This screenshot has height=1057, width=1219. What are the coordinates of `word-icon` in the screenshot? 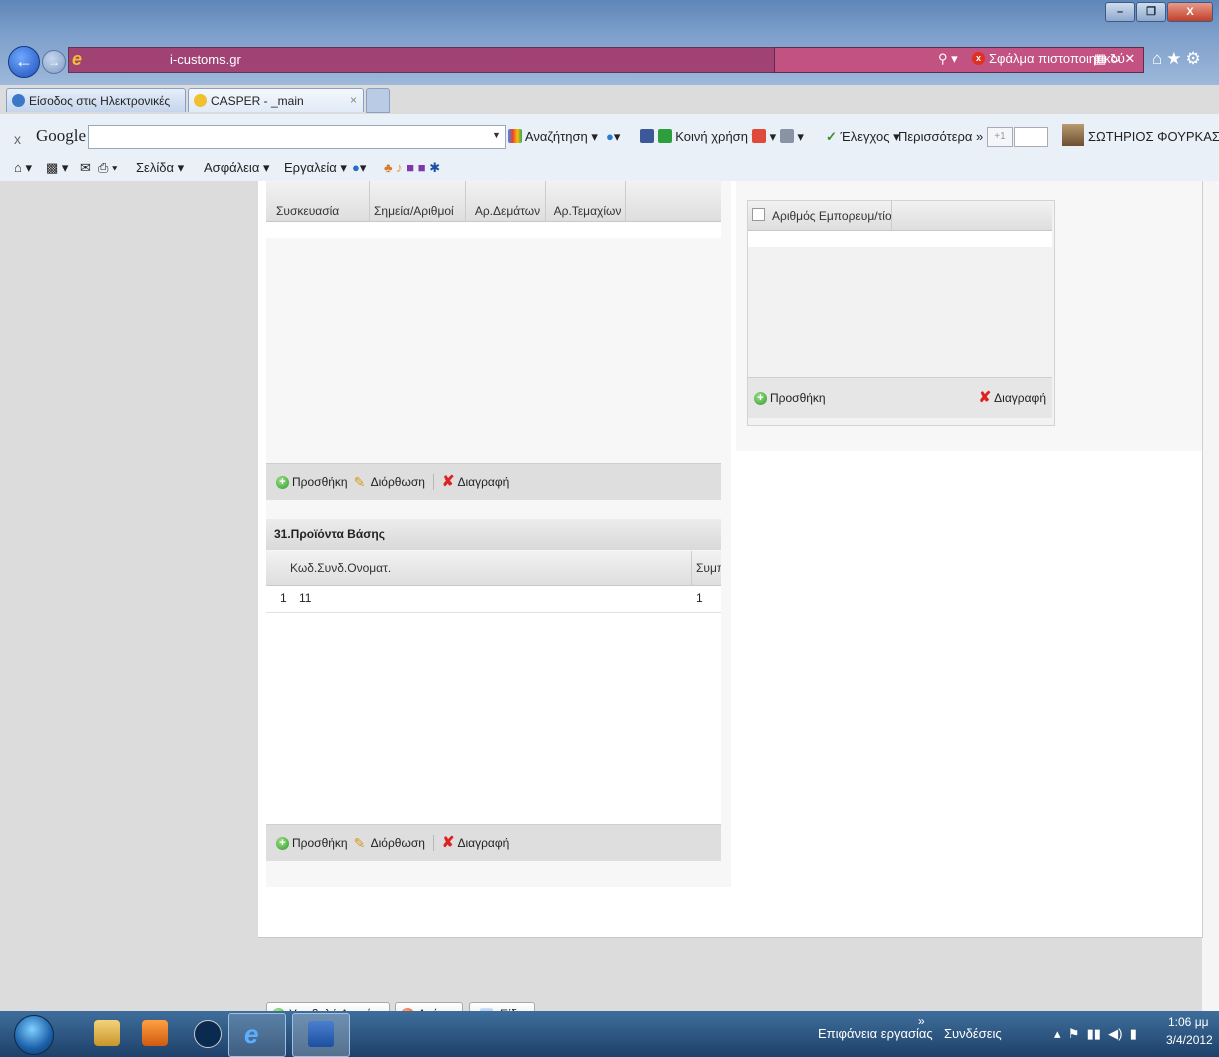 It's located at (321, 1034).